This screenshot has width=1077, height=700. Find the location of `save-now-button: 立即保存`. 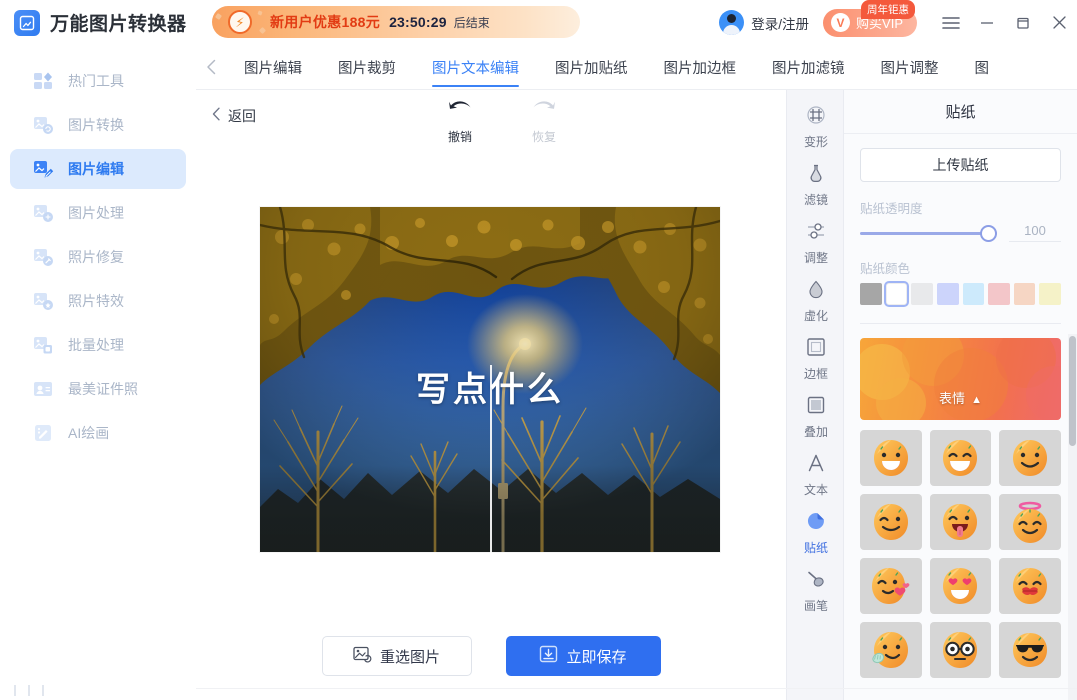

save-now-button: 立即保存 is located at coordinates (583, 656).